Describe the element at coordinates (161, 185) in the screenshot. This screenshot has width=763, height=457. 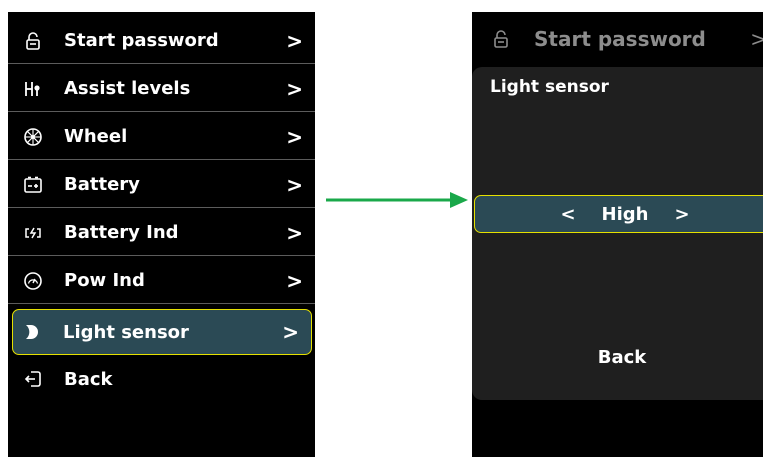
I see `menu-item-battery: Battery >` at that location.